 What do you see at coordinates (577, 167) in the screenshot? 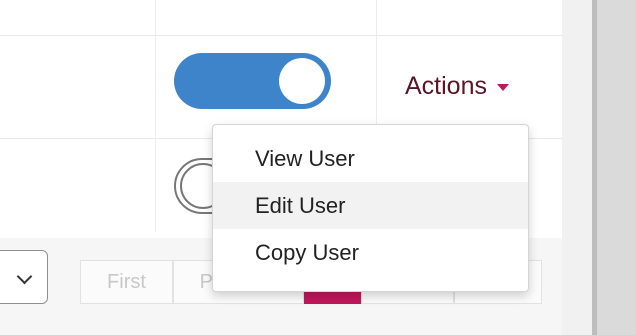
I see `page-gutter` at bounding box center [577, 167].